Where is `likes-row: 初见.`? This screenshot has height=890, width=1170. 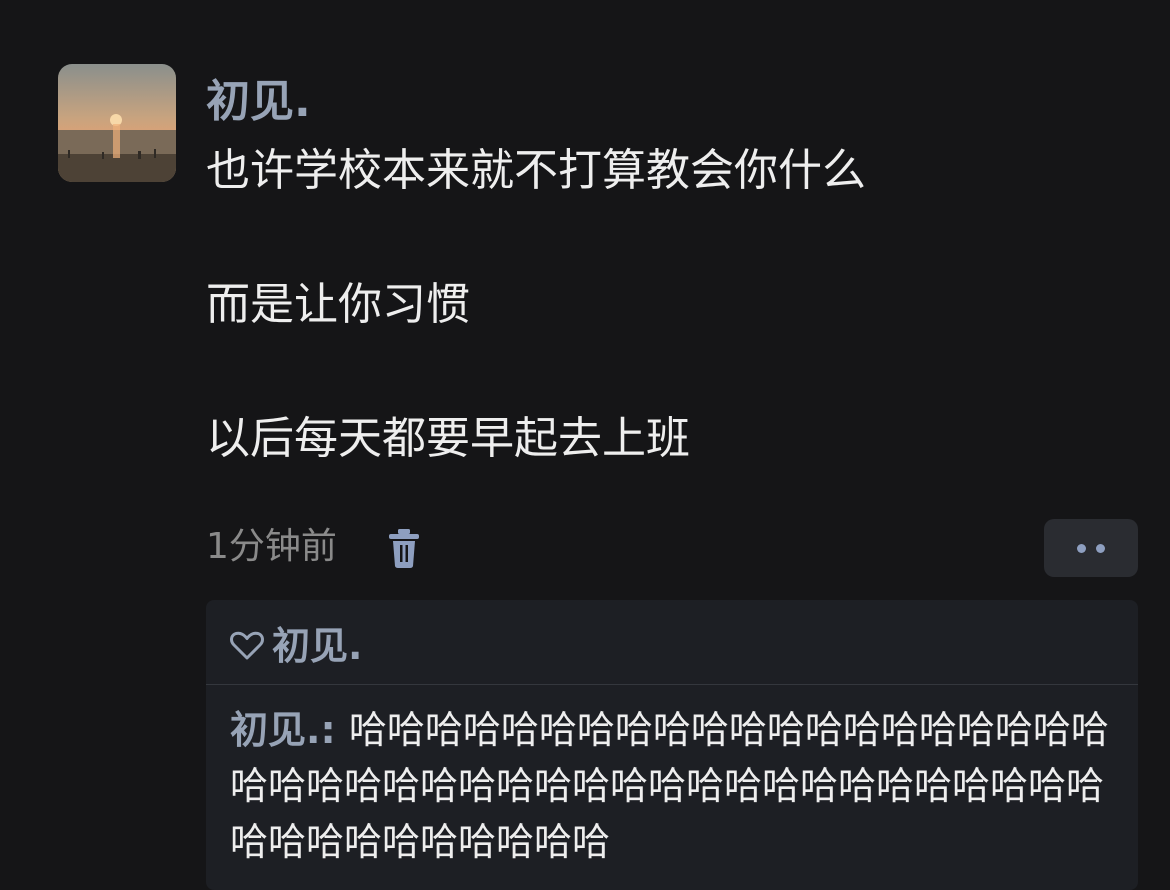
likes-row: 初见. is located at coordinates (296, 646).